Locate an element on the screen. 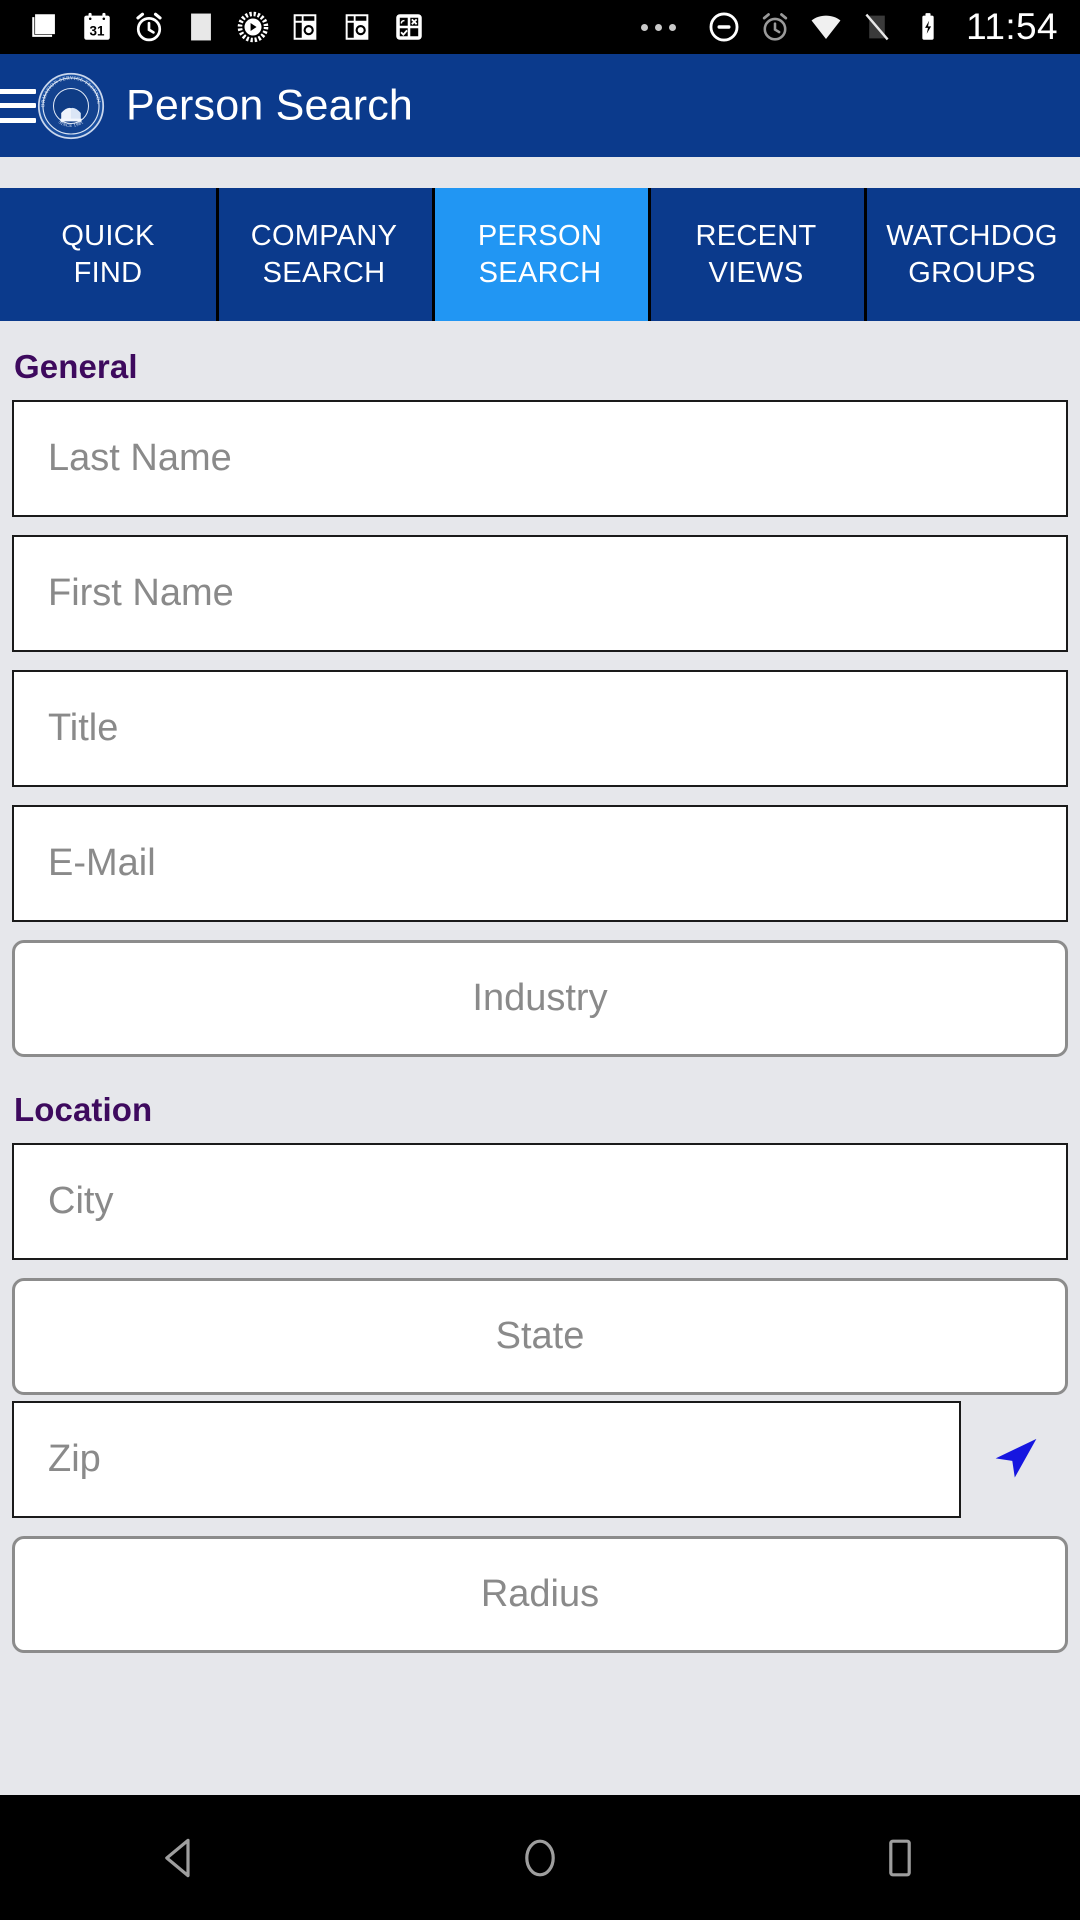 The width and height of the screenshot is (1080, 1920). home-button is located at coordinates (540, 1857).